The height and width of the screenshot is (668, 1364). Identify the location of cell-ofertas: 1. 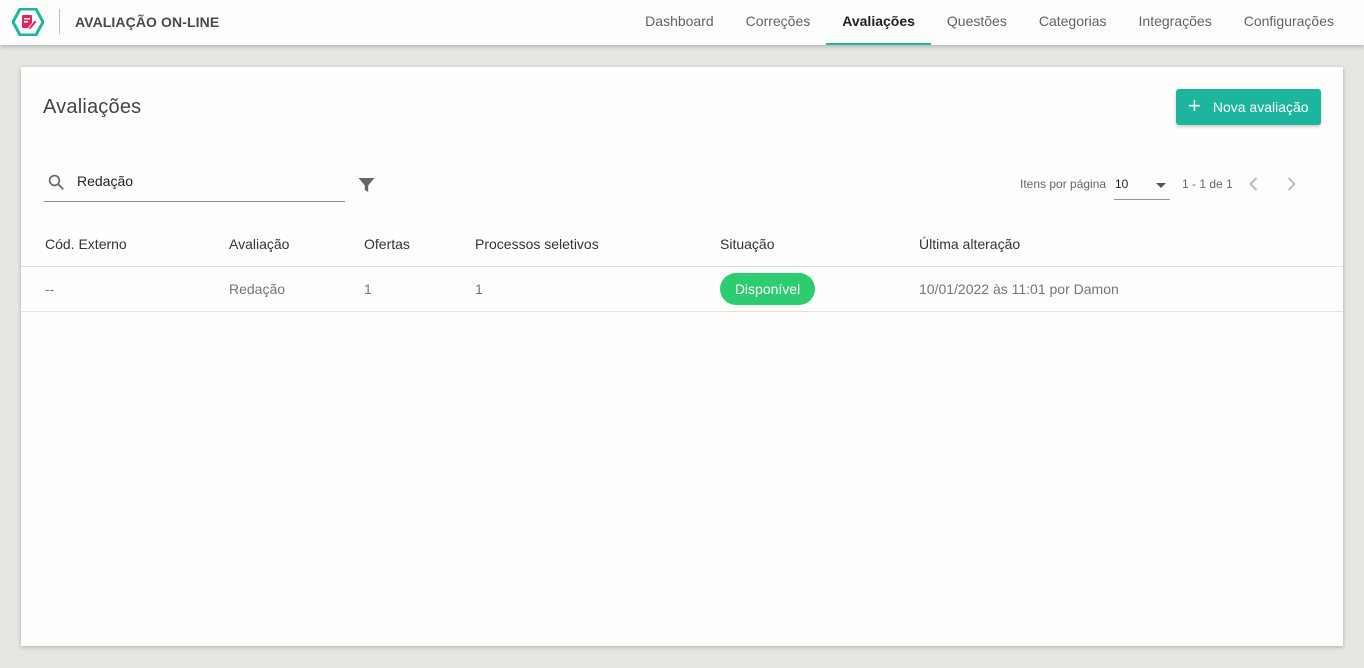
(368, 289).